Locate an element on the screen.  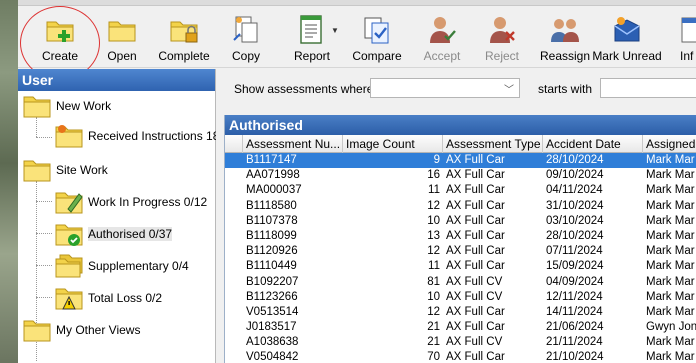
compare-button: Compare is located at coordinates (377, 41).